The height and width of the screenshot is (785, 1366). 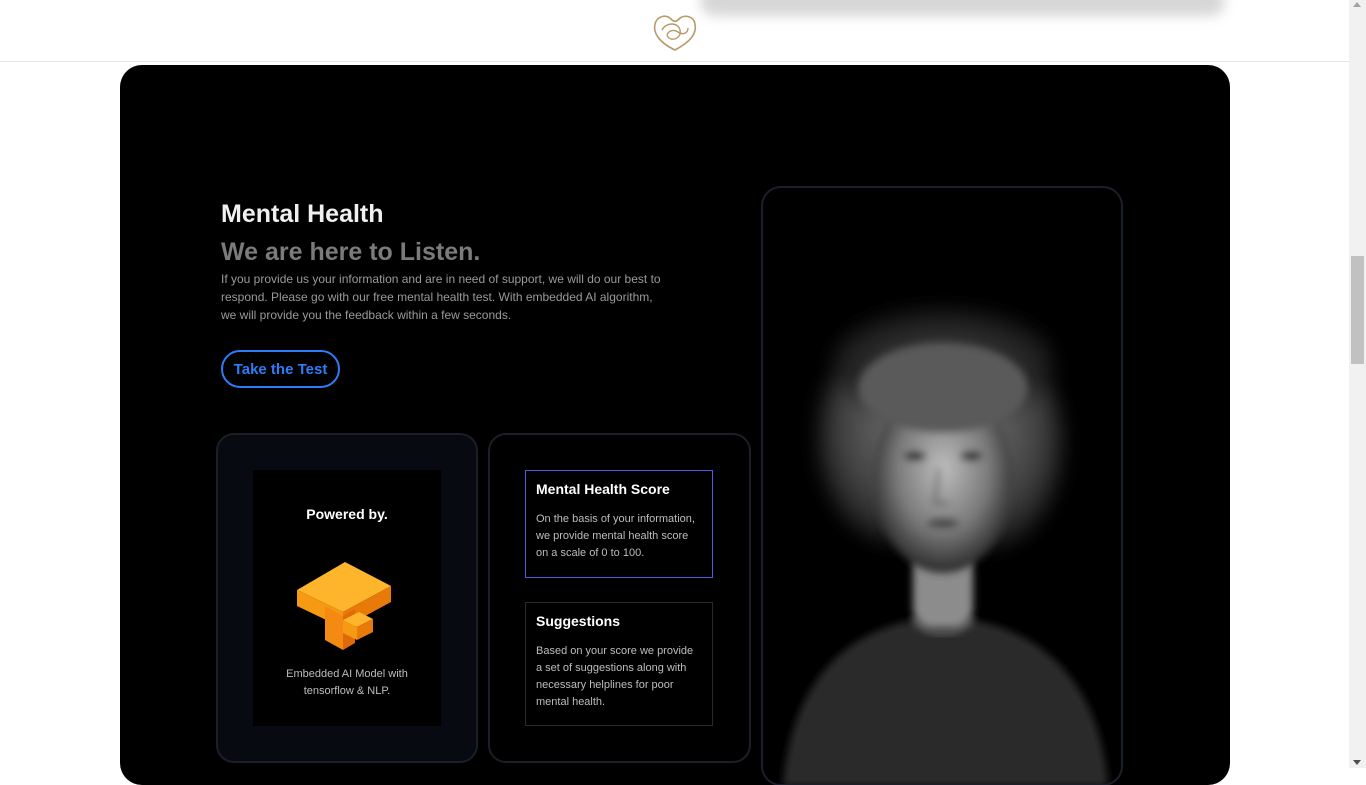 I want to click on heart-outline-logo-icon, so click(x=675, y=32).